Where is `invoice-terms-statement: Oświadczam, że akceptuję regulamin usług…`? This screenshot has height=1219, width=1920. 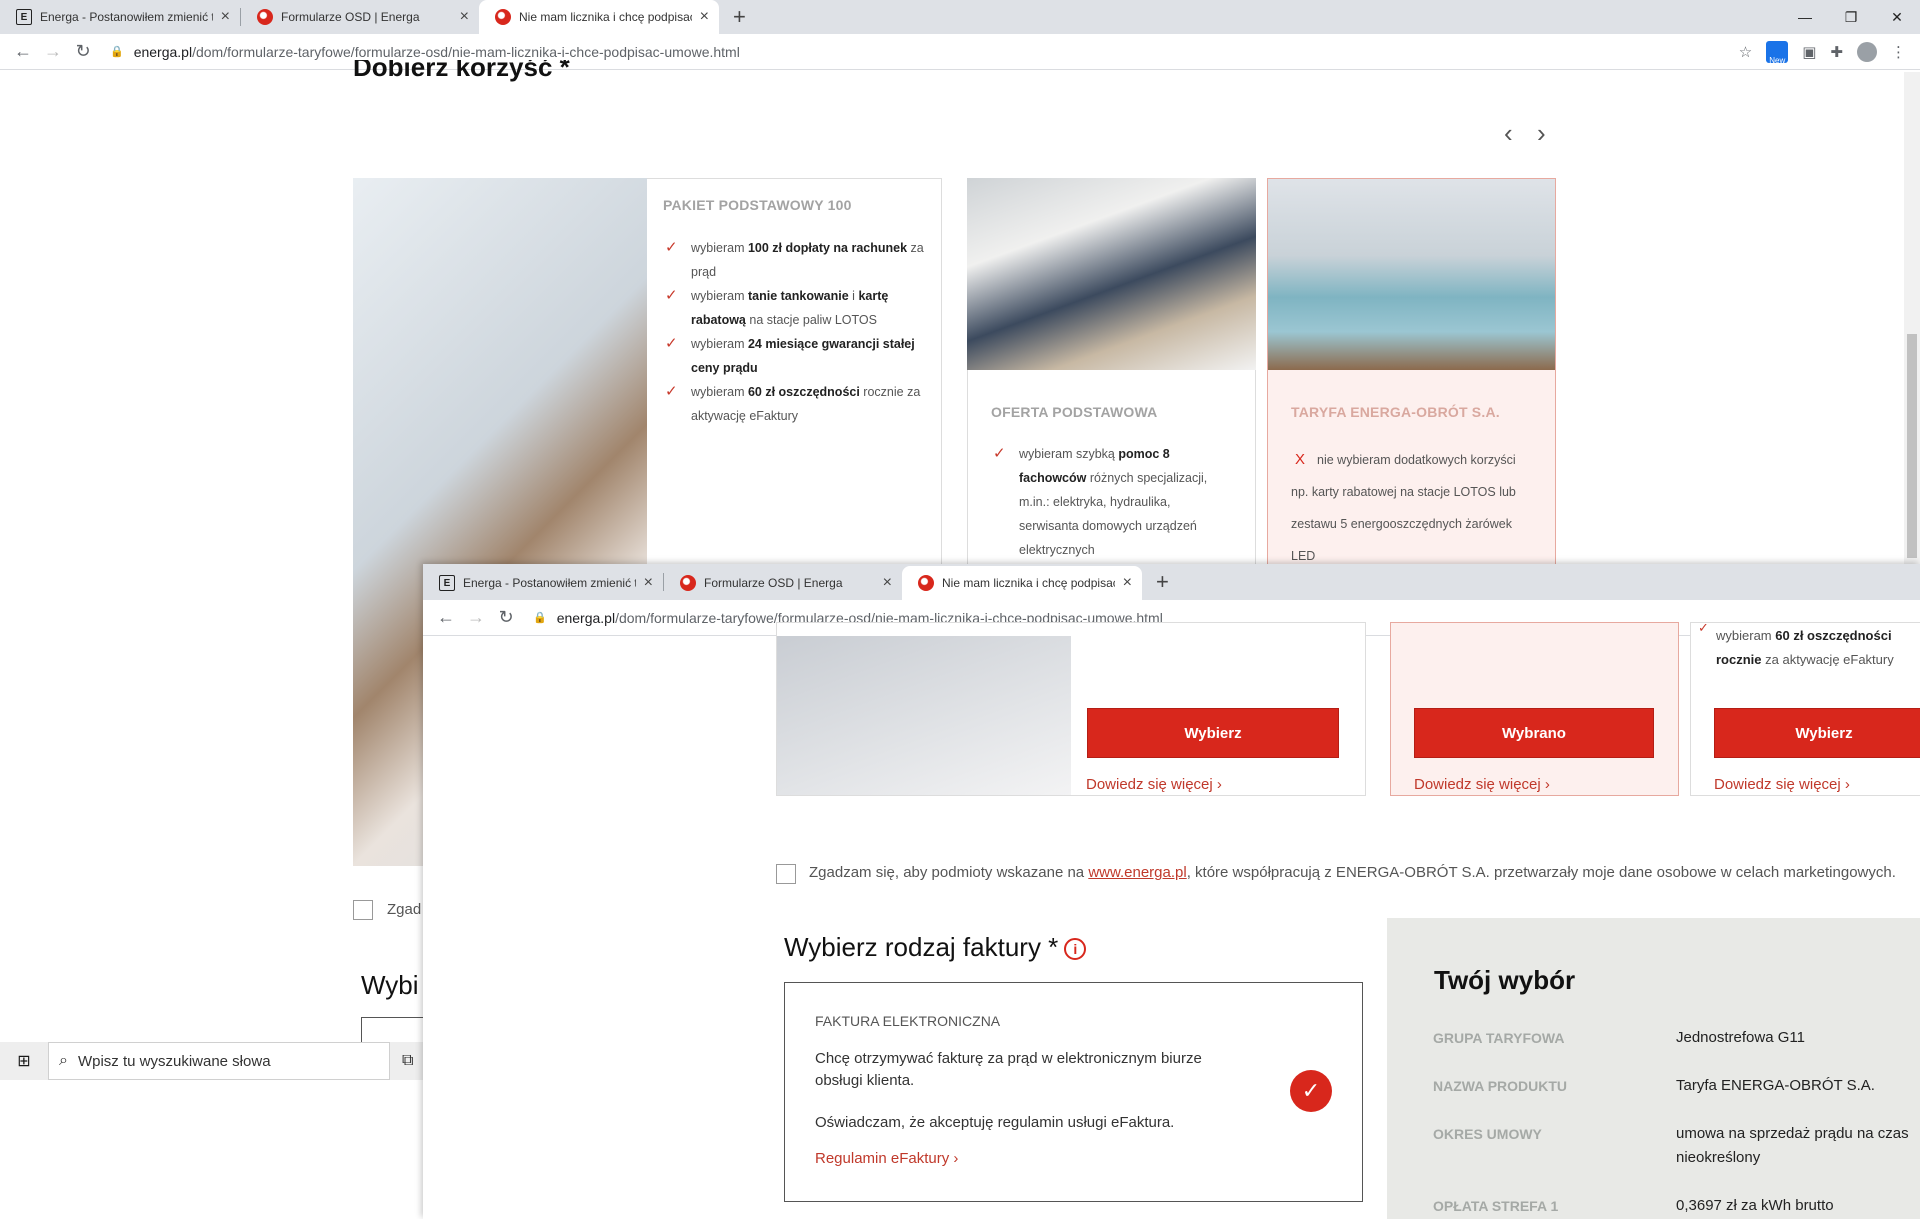 invoice-terms-statement: Oświadczam, że akceptuję regulamin usług… is located at coordinates (995, 1122).